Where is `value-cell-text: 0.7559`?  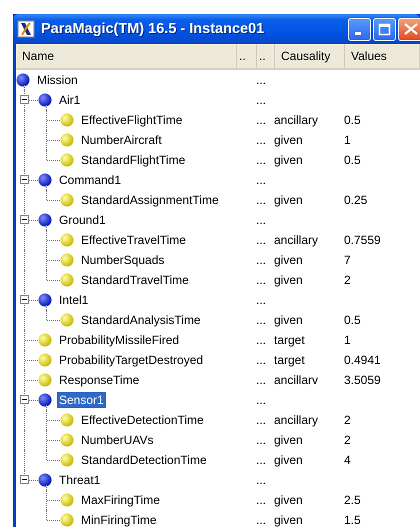
value-cell-text: 0.7559 is located at coordinates (363, 240).